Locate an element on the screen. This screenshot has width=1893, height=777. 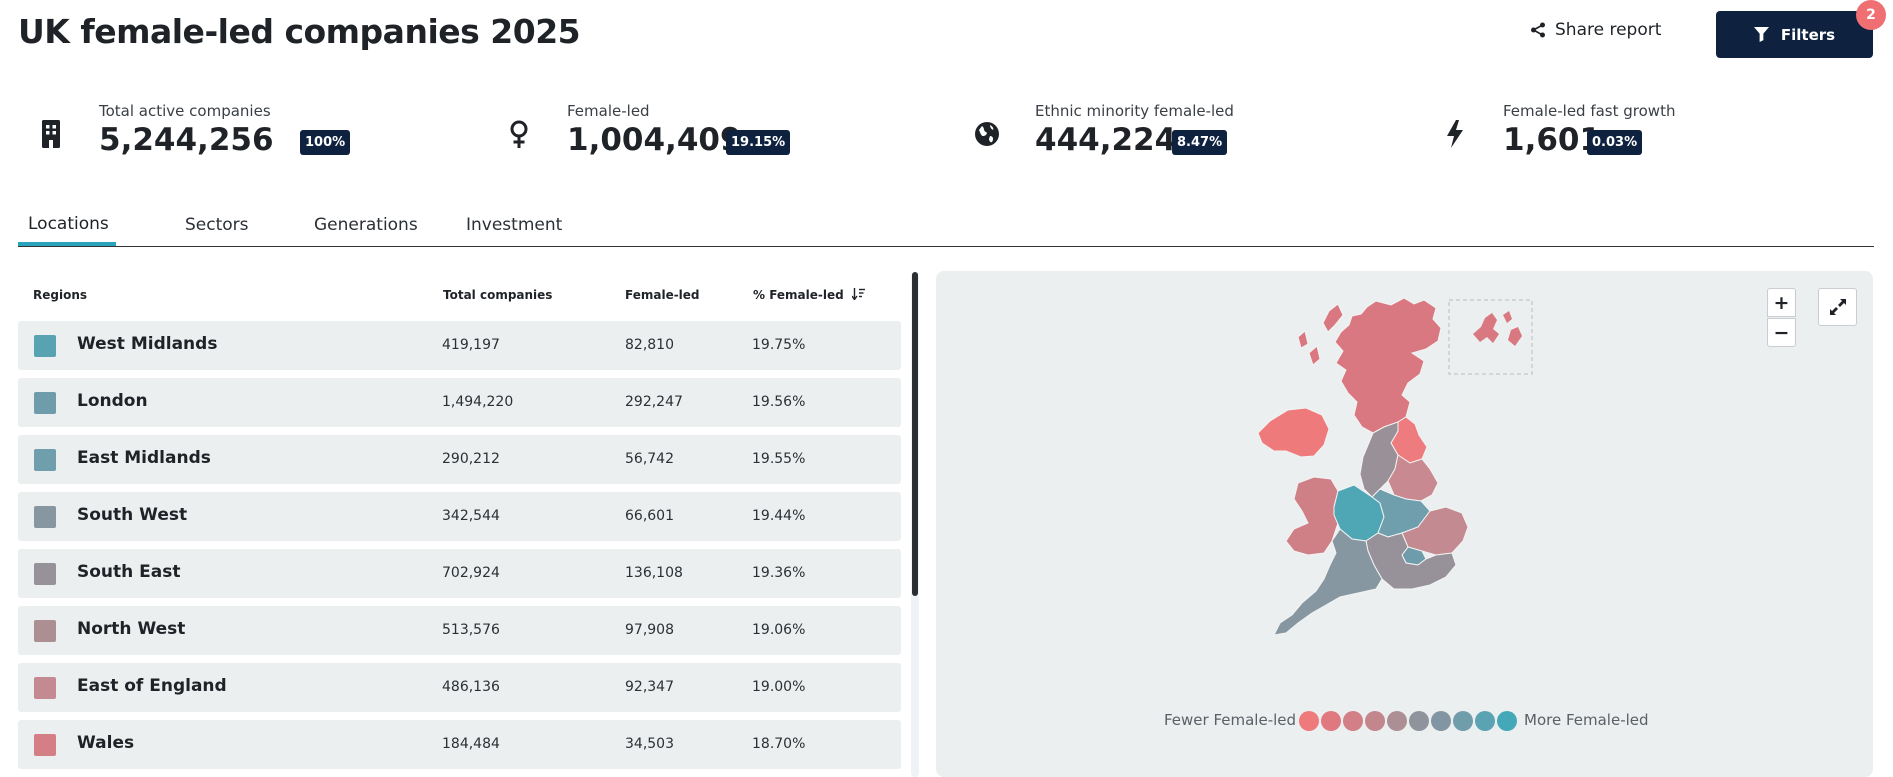
expand-icon is located at coordinates (1837, 307).